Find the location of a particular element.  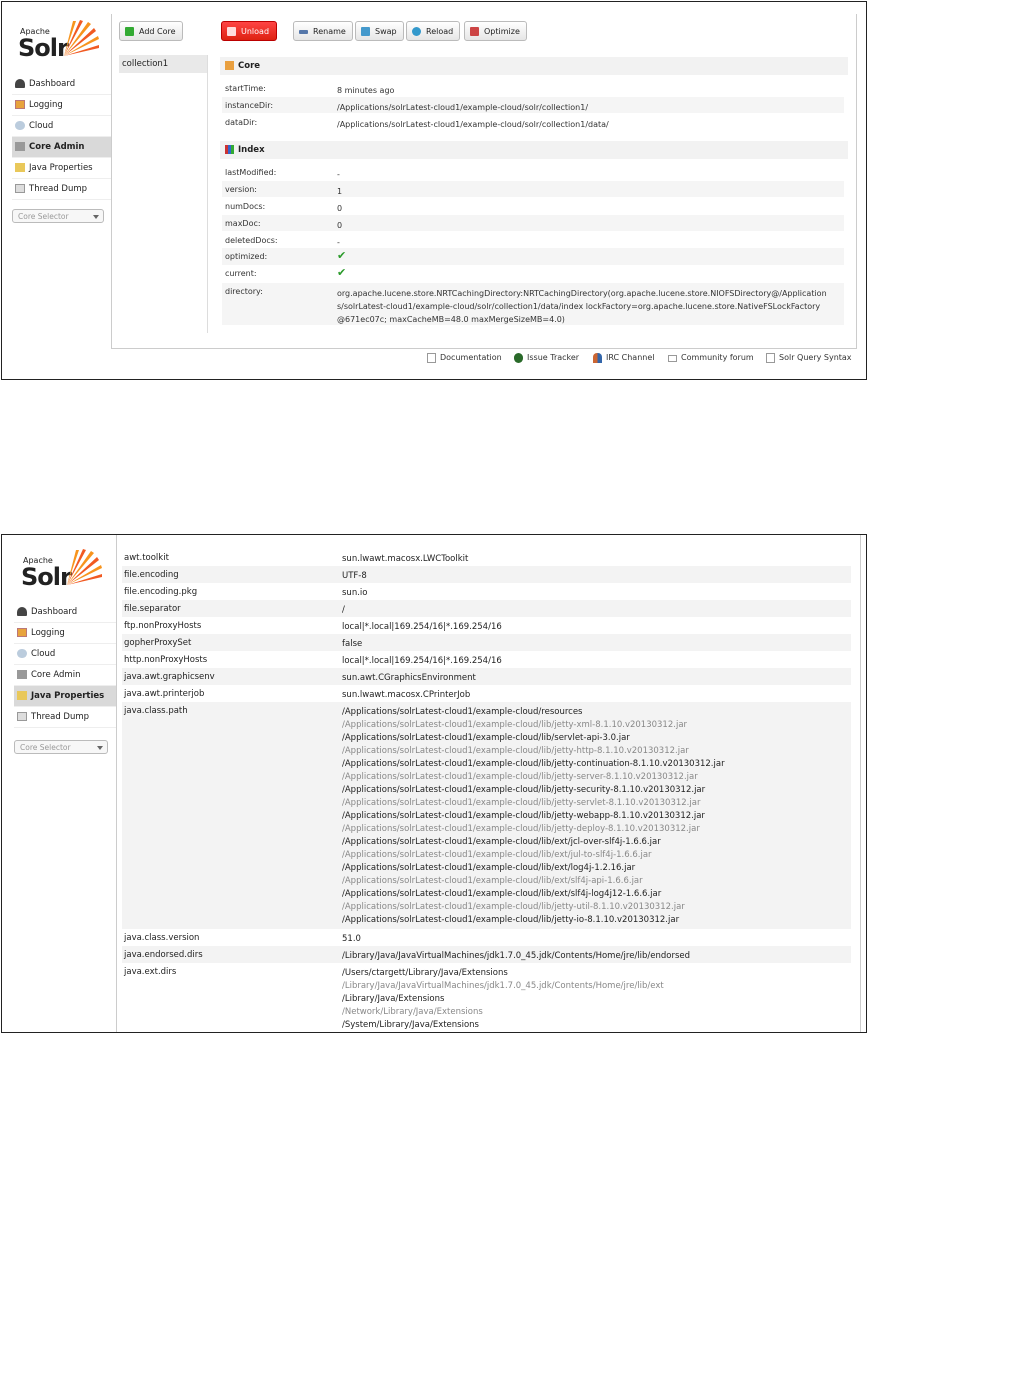

property-row: gopherProxySet false is located at coordinates (486, 642).